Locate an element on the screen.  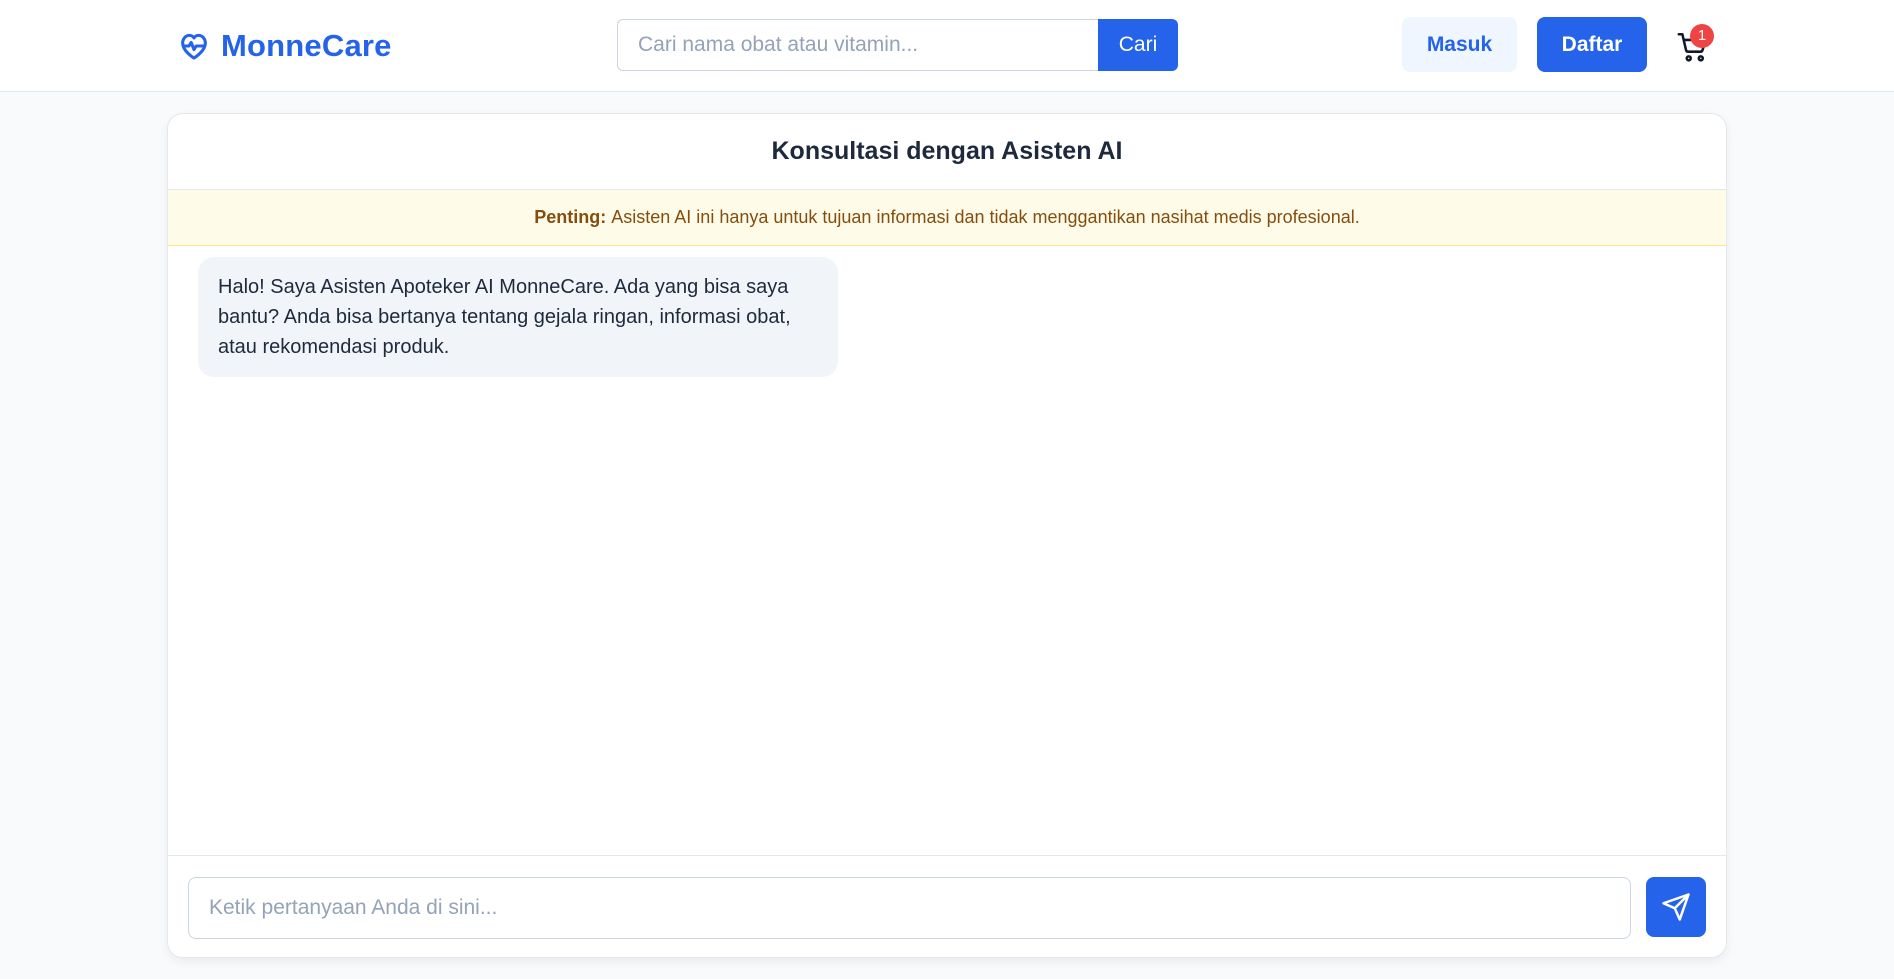
login-button: Masuk is located at coordinates (1459, 44).